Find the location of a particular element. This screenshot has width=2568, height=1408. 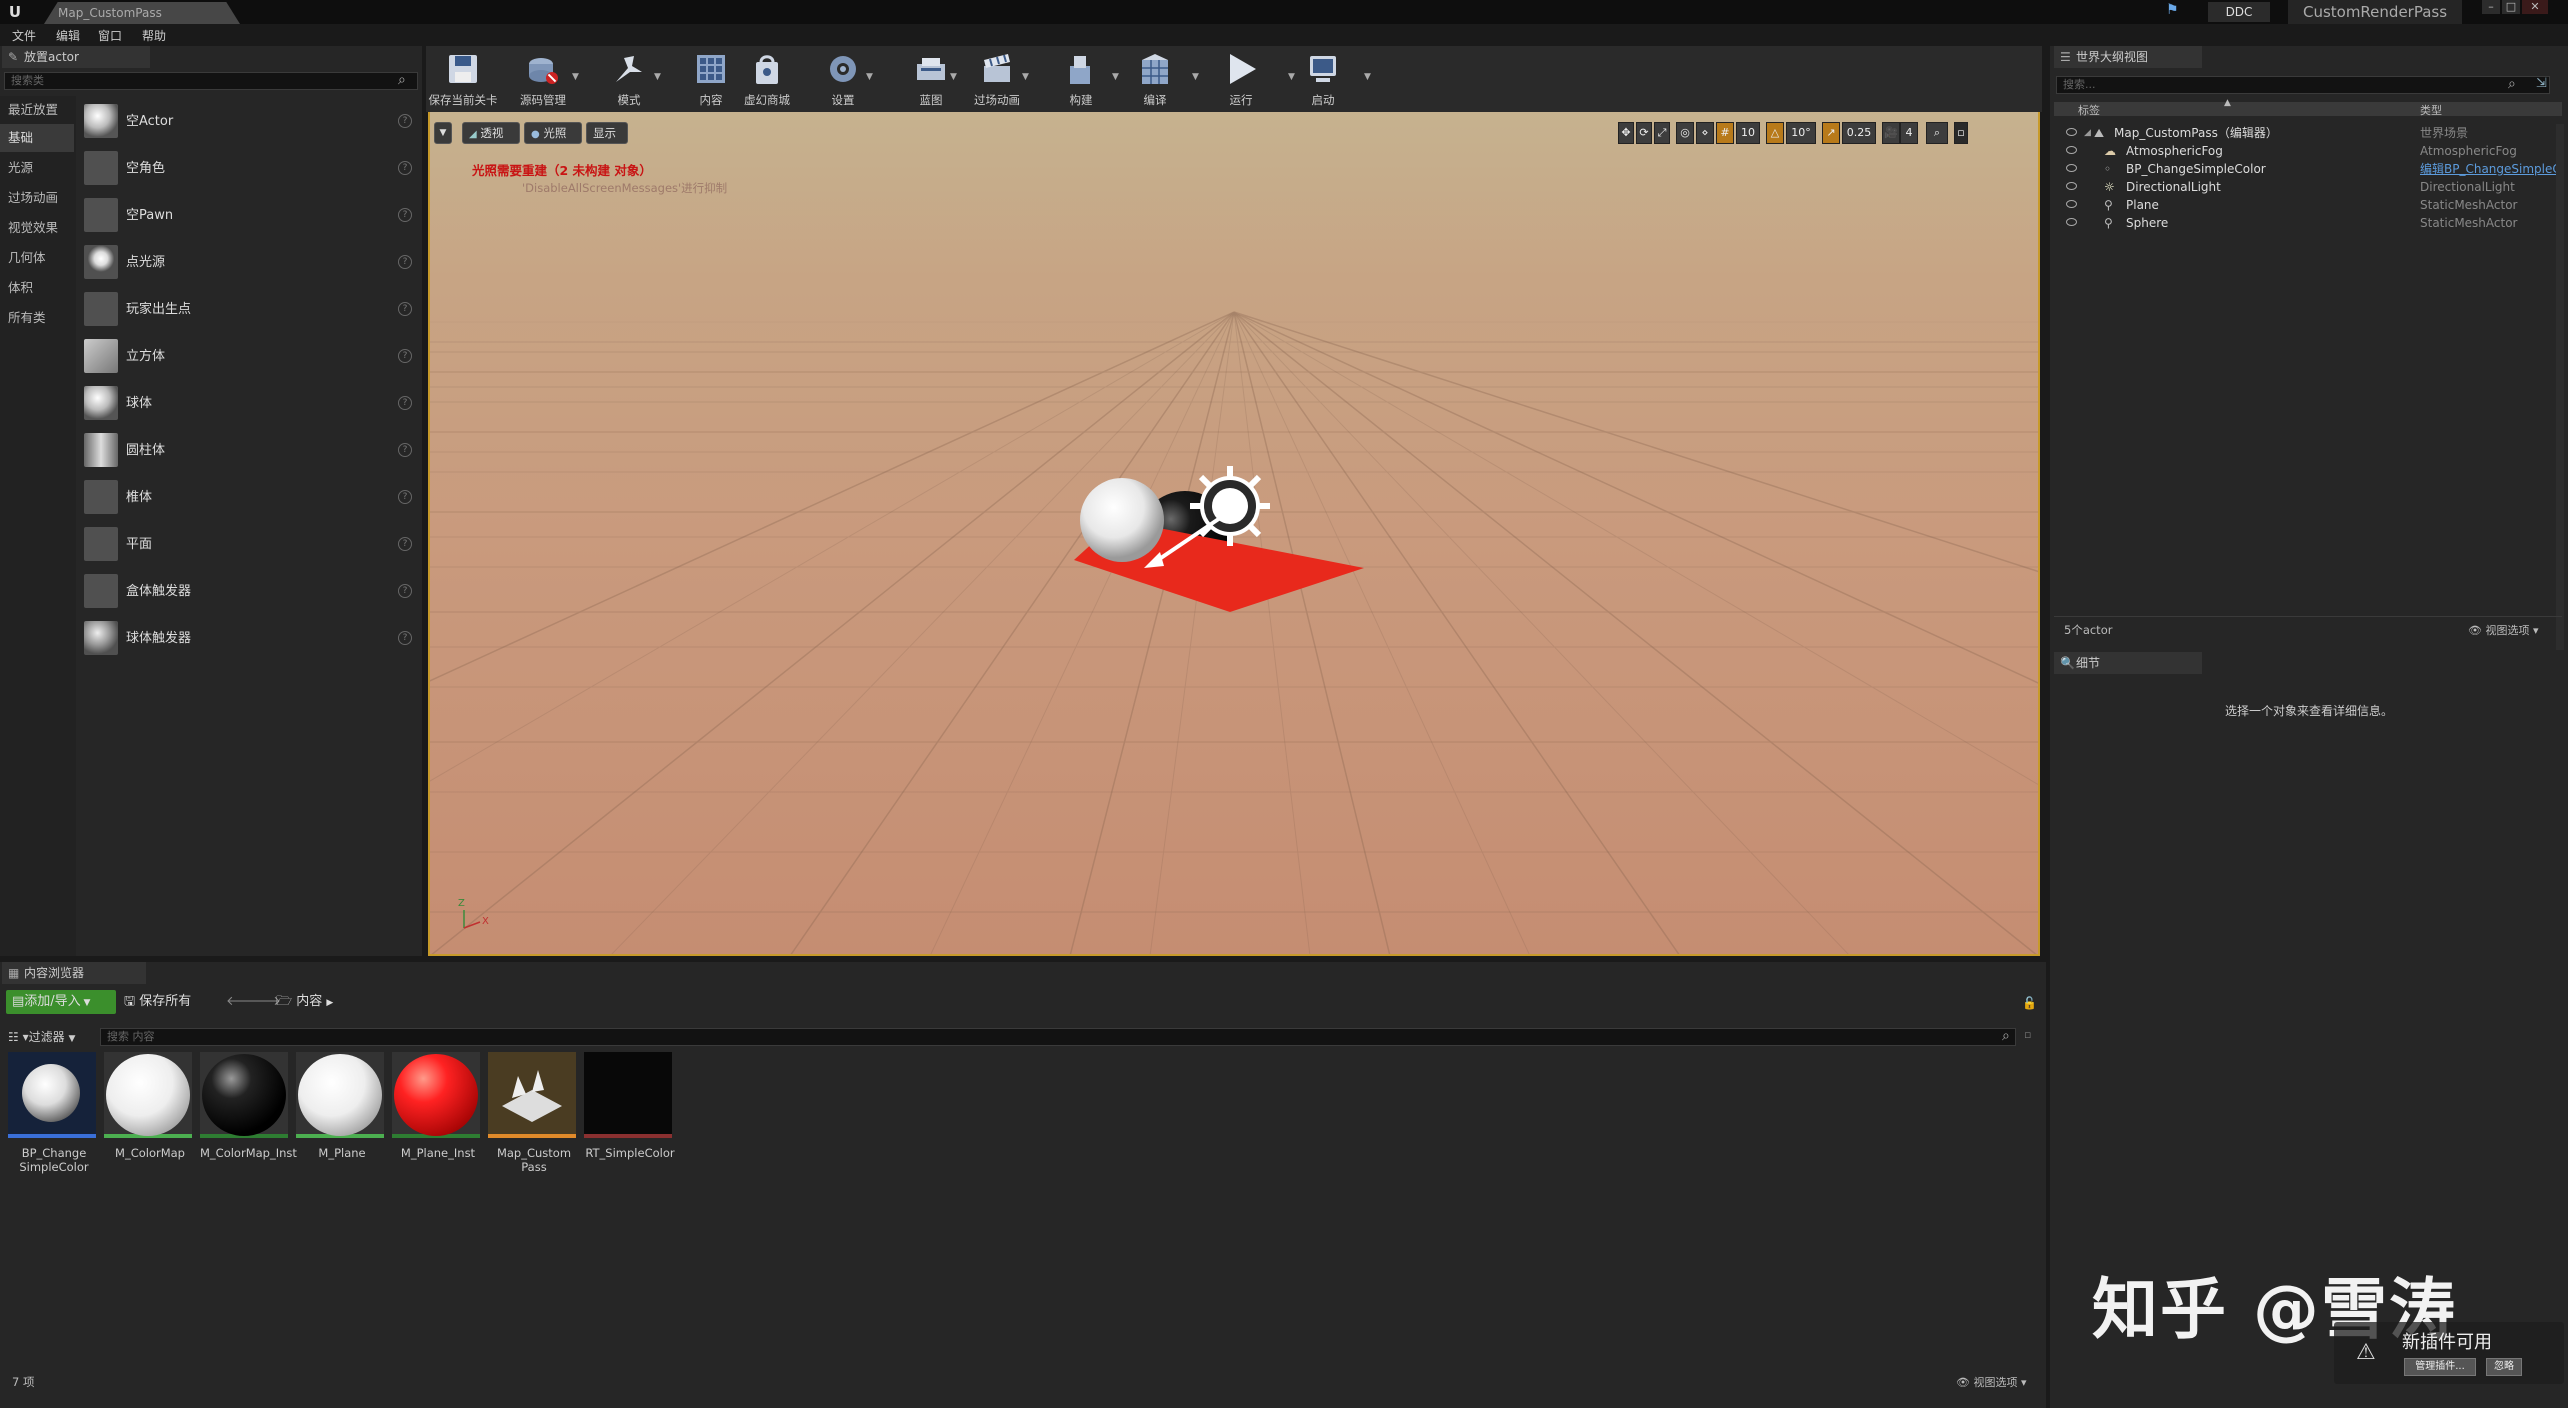

category-all-classes: 所有类 is located at coordinates (37, 318).